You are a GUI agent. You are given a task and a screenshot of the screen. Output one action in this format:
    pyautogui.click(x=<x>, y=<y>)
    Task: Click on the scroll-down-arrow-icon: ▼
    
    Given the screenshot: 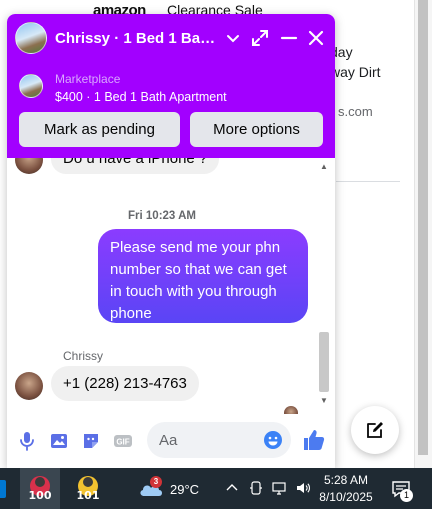 What is the action you would take?
    pyautogui.click(x=324, y=400)
    